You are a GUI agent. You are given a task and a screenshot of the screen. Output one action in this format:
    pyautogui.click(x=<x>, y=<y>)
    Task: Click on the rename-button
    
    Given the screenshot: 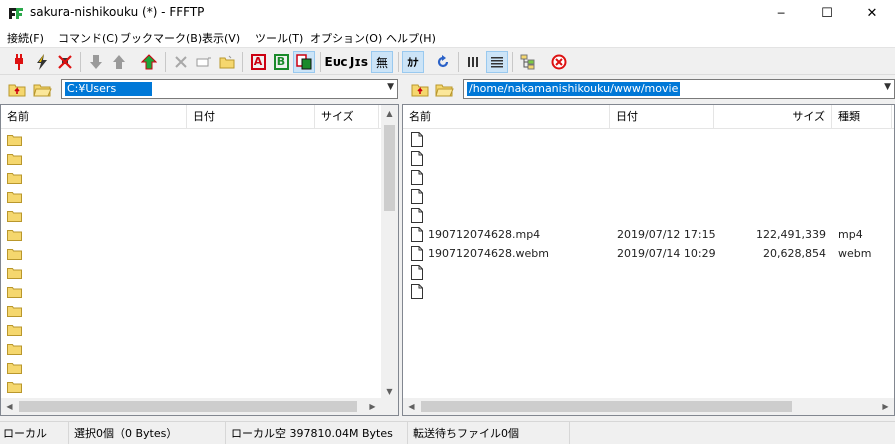 What is the action you would take?
    pyautogui.click(x=204, y=62)
    